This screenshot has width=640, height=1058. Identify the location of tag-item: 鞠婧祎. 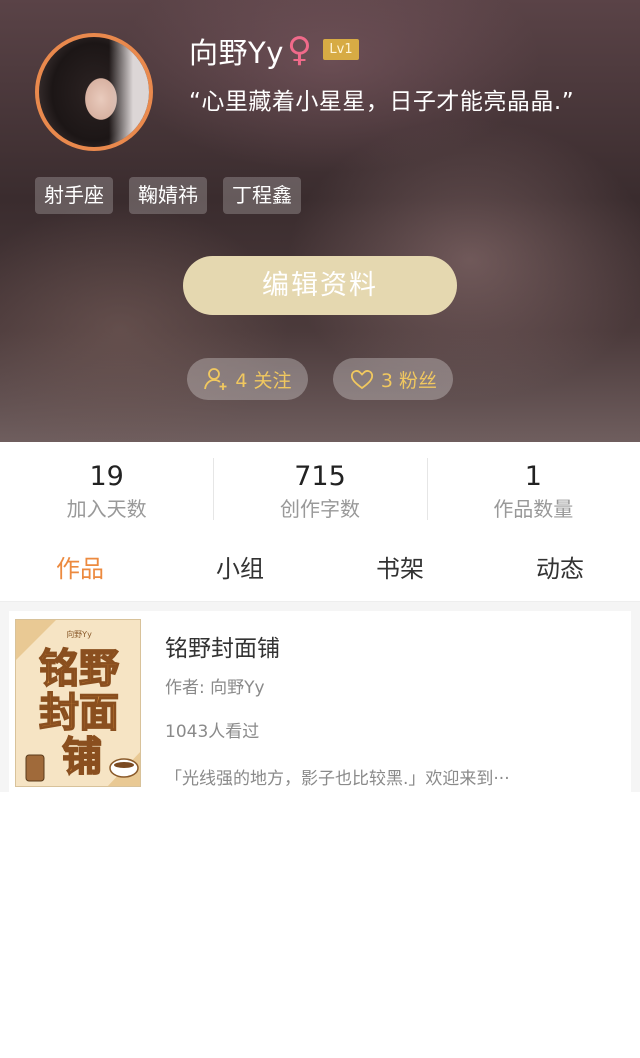
(168, 195).